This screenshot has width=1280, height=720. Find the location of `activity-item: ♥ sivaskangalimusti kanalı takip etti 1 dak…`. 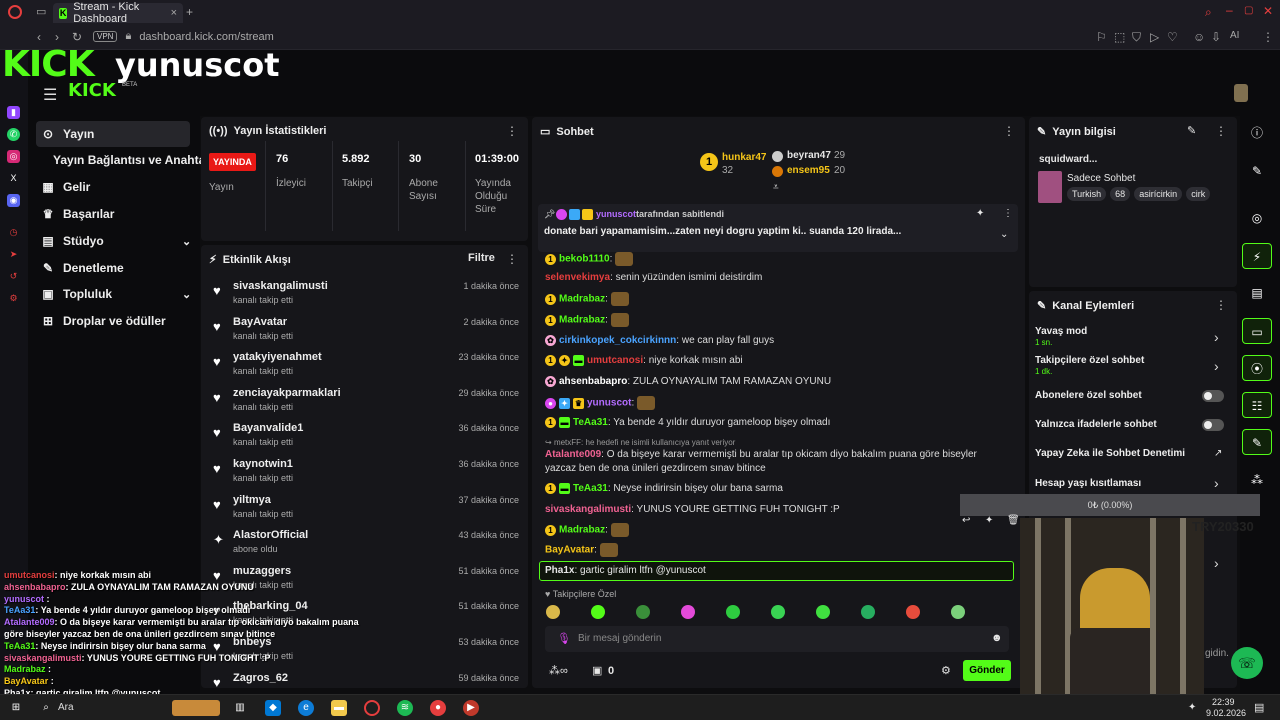

activity-item: ♥ sivaskangalimusti kanalı takip etti 1 dak… is located at coordinates (365, 296).